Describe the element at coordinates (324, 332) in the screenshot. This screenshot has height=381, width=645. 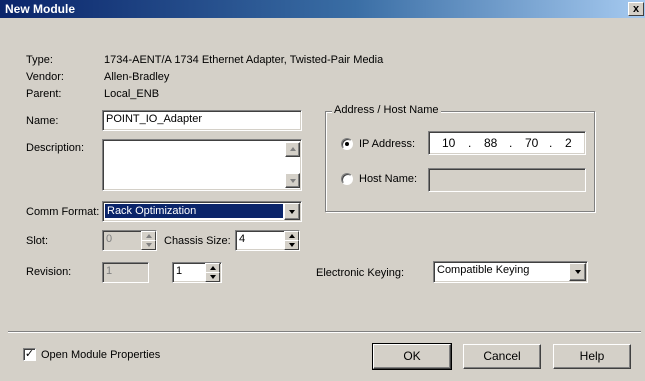
I see `divider-highlight` at that location.